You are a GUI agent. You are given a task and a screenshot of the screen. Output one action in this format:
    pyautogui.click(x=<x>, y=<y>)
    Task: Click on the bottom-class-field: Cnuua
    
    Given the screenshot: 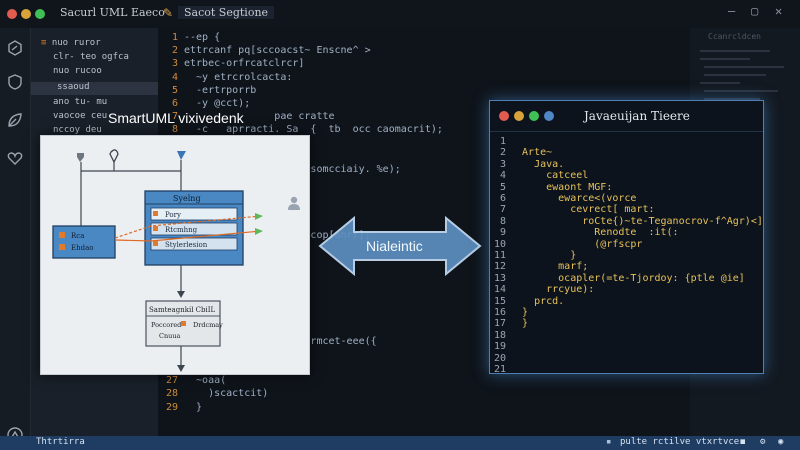 What is the action you would take?
    pyautogui.click(x=170, y=336)
    